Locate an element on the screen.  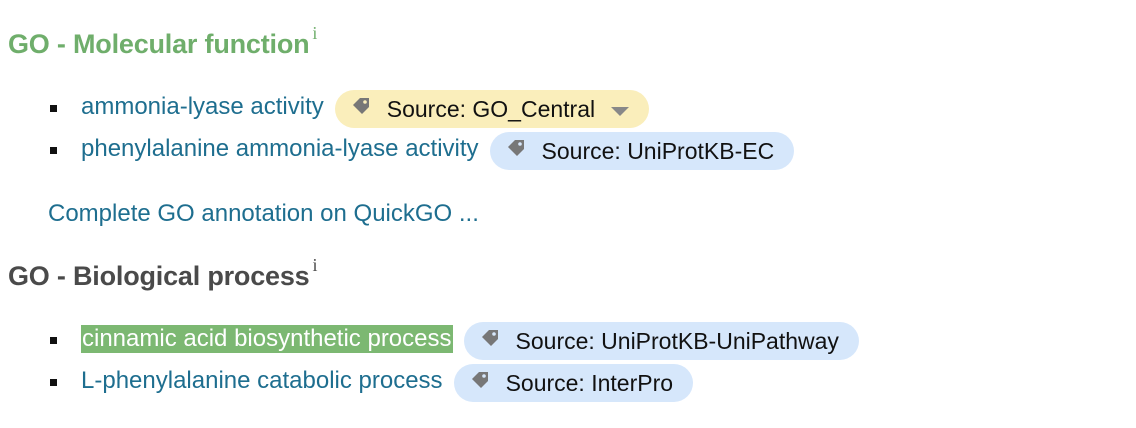
source-badge: Source: GO_Central is located at coordinates (492, 109).